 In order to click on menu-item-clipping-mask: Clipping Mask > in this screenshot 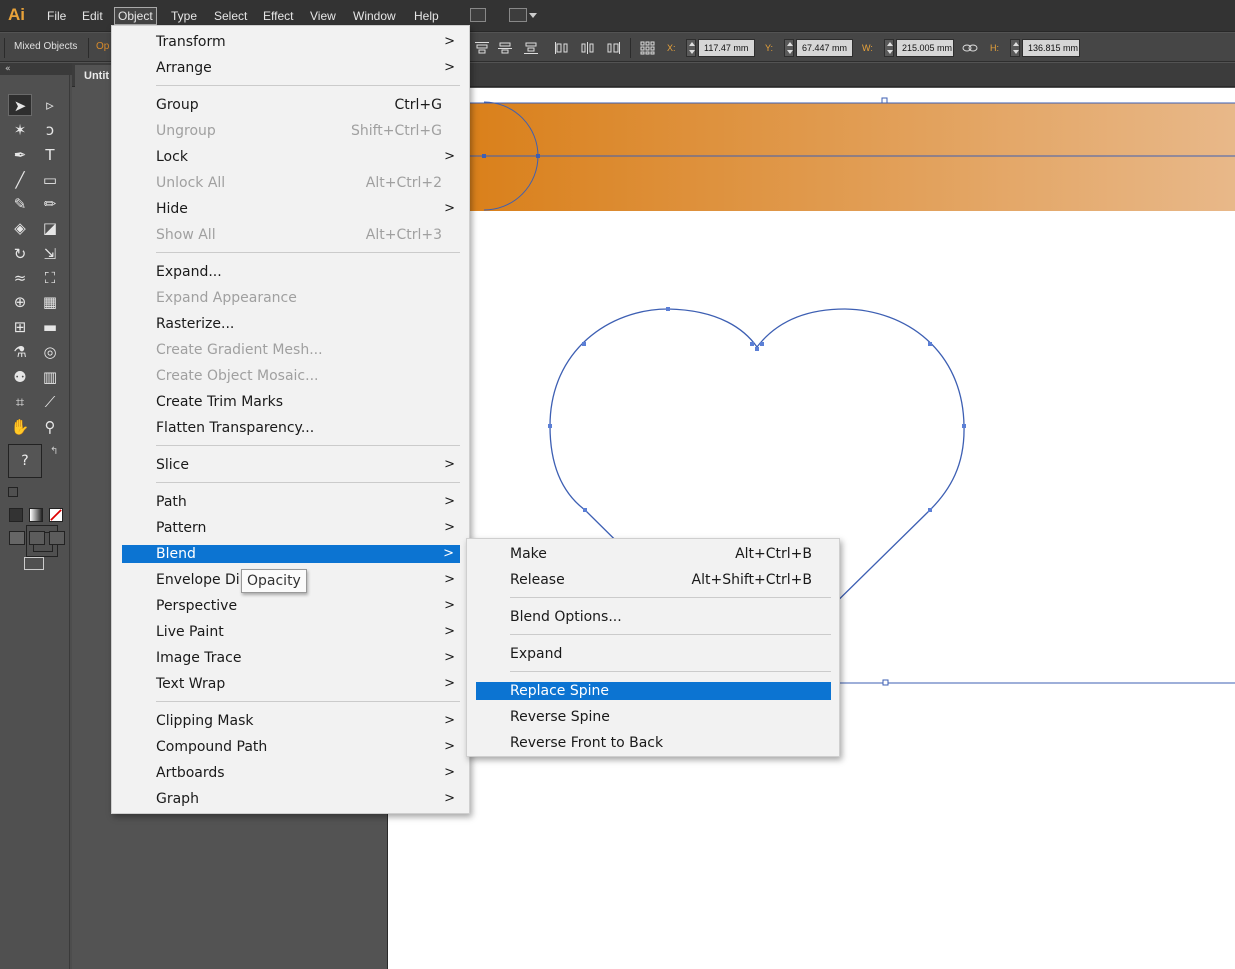, I will do `click(291, 721)`.